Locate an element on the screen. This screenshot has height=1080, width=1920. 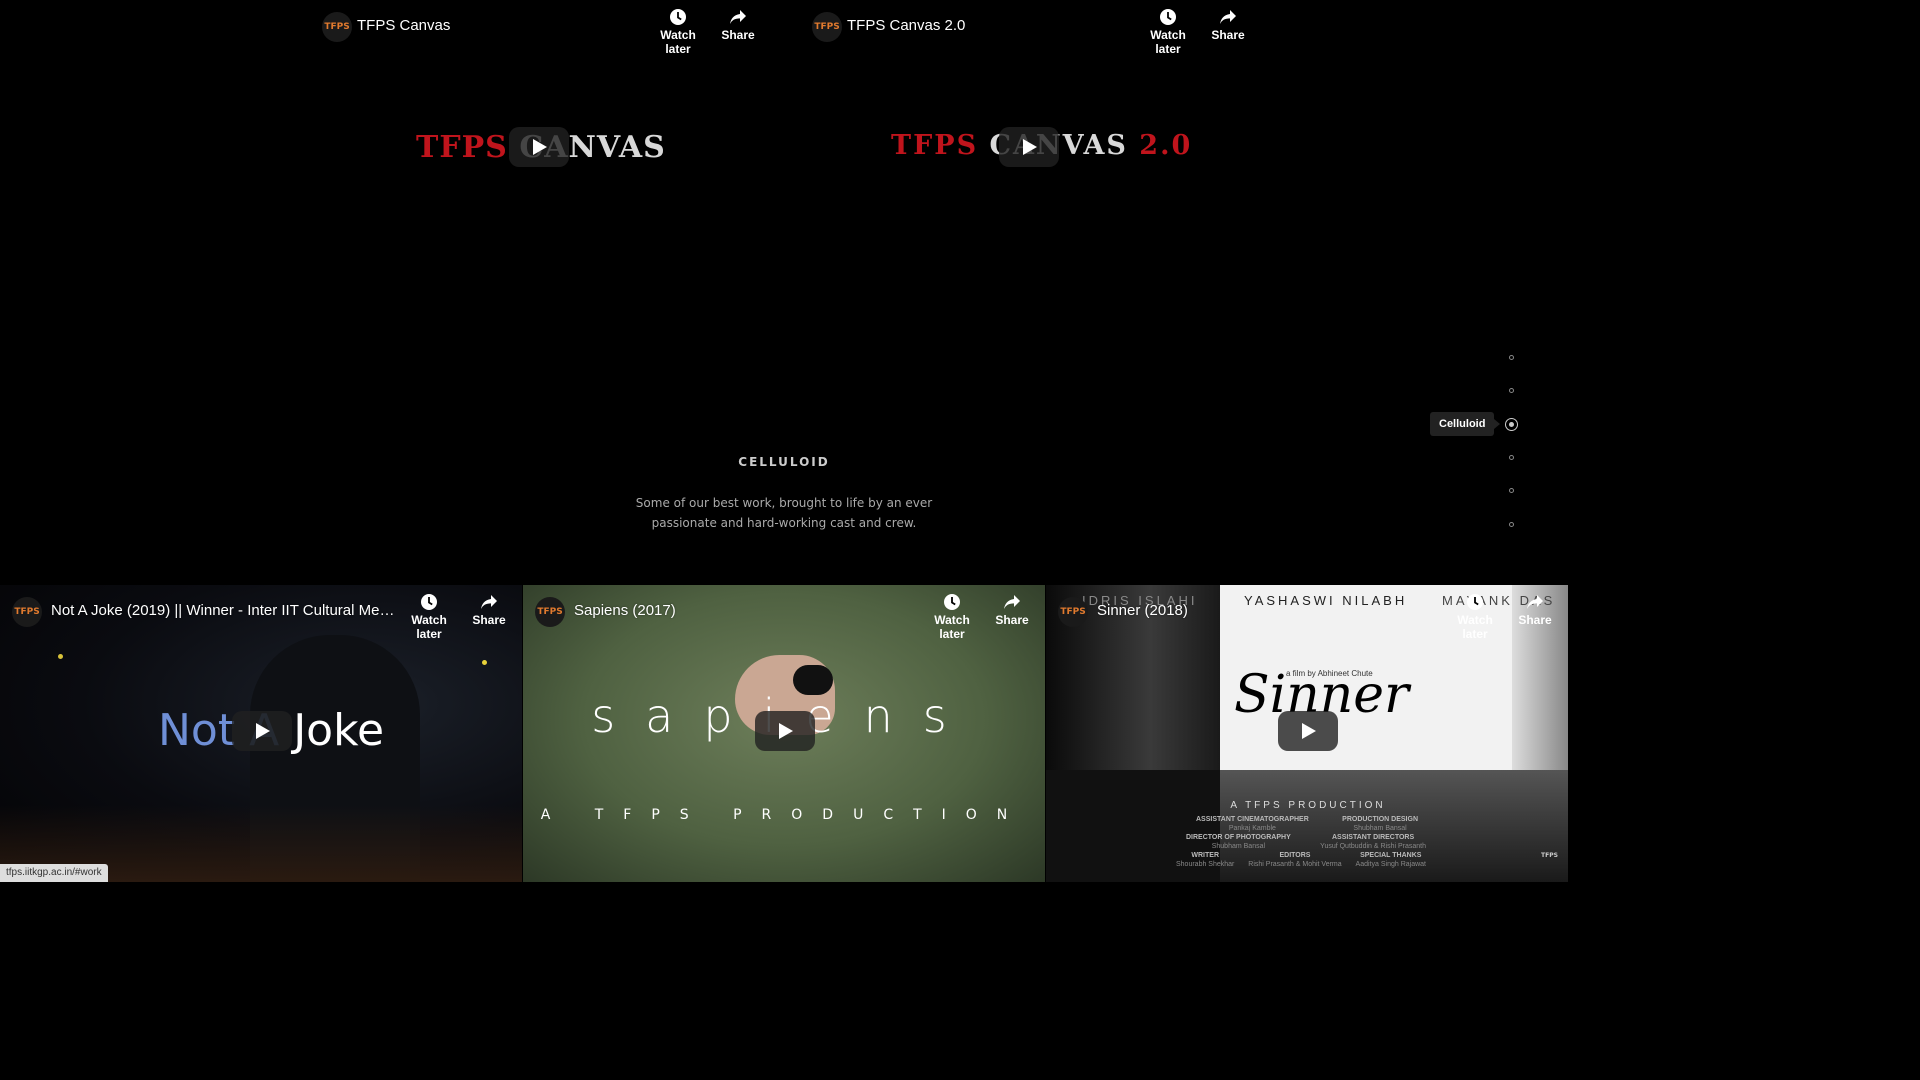
video-header: TFPS TFPS Canvas Watch later Share is located at coordinates (541, 30).